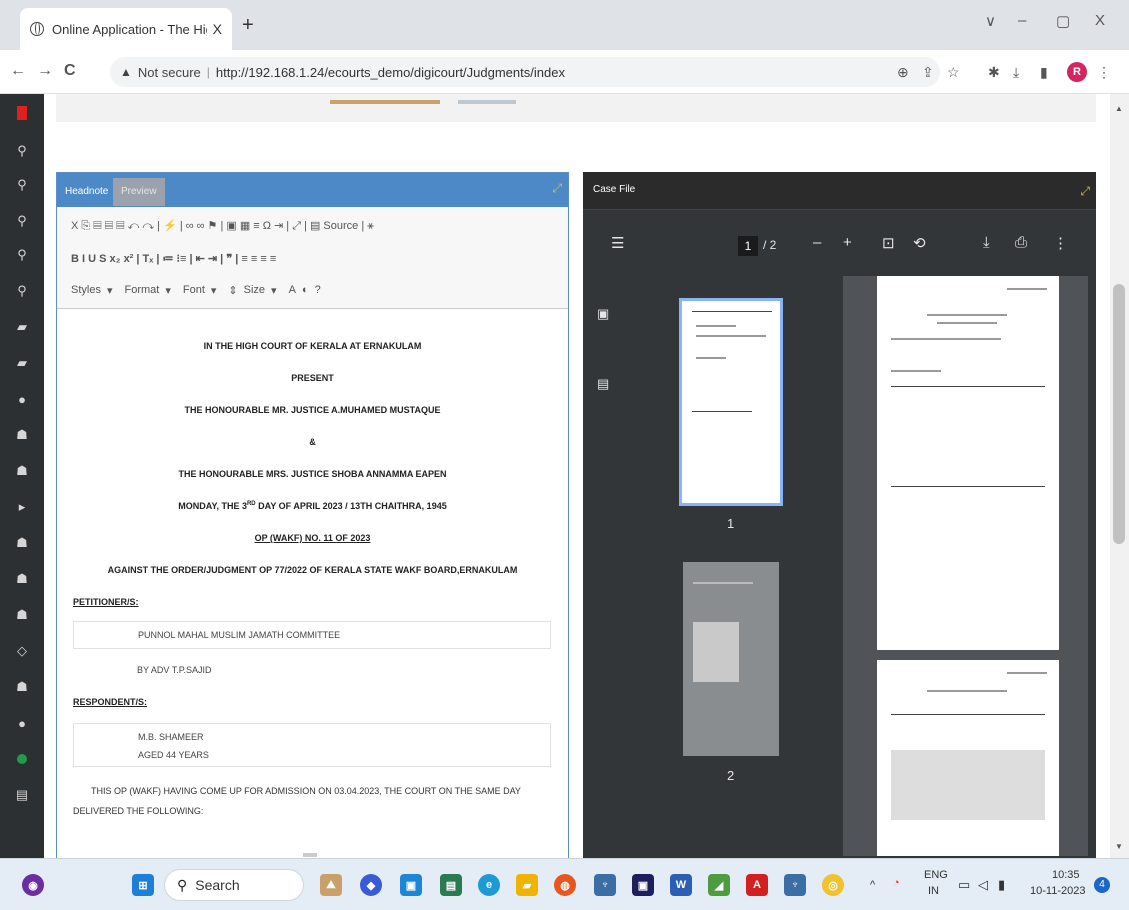  I want to click on outline-icon: ▤, so click(603, 384).